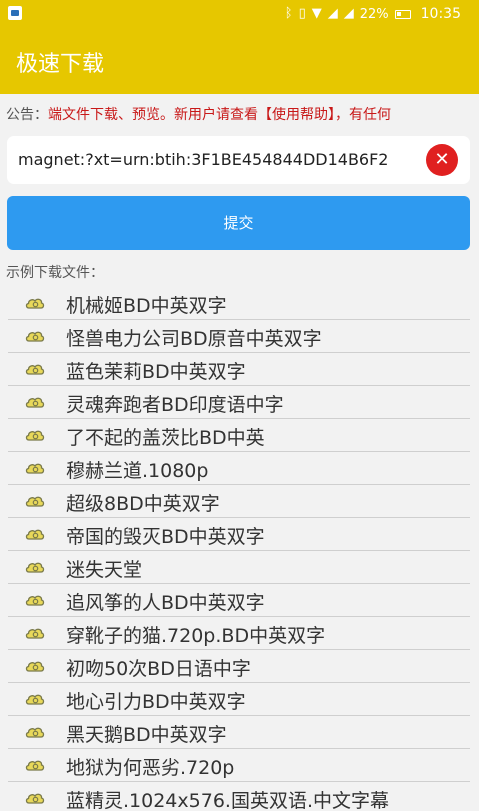  I want to click on file-name: 穿靴子的猫.720p.BD中英双字, so click(196, 636).